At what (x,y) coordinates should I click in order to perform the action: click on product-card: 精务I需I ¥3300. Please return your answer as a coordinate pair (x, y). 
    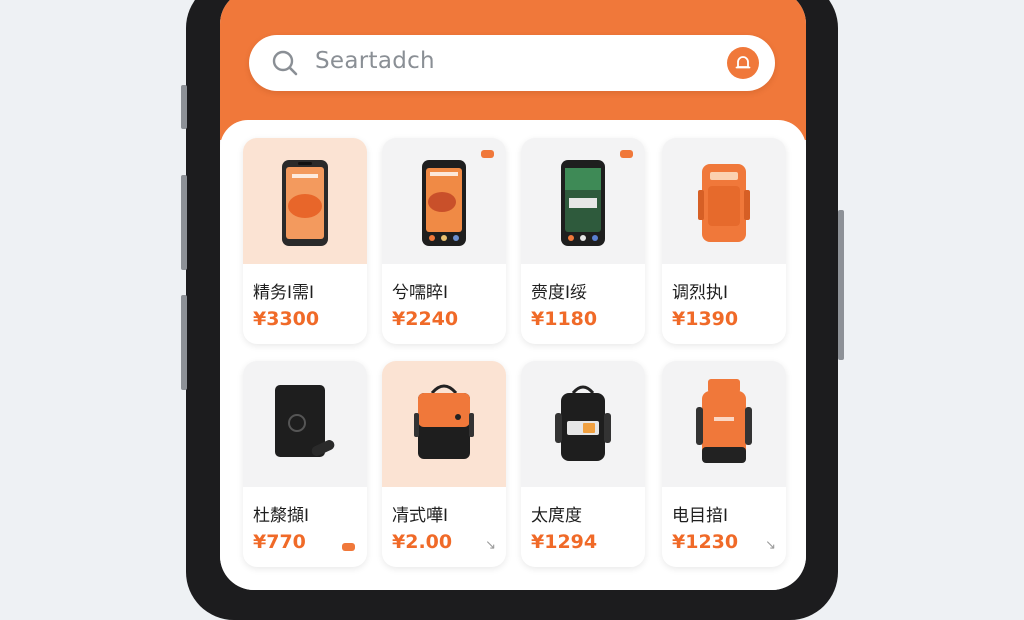
    Looking at the image, I should click on (305, 241).